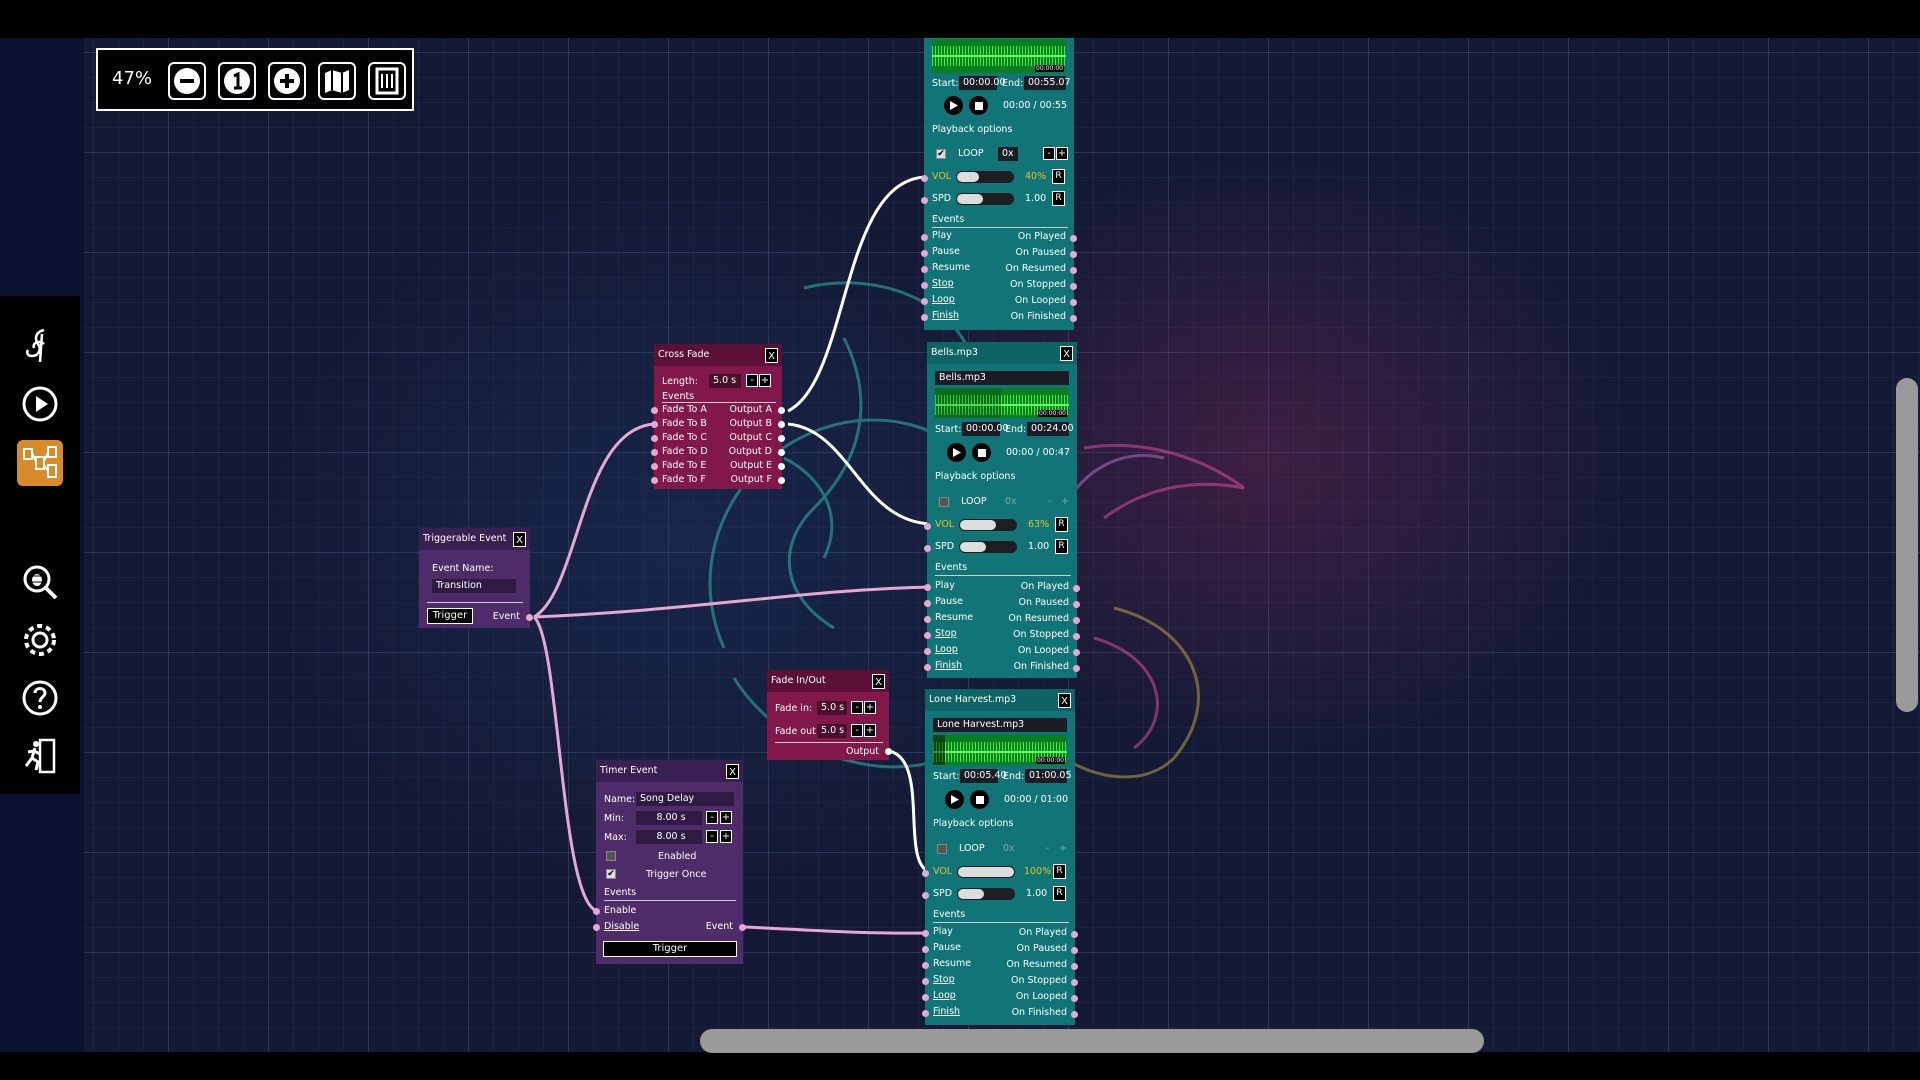 This screenshot has width=1920, height=1080. What do you see at coordinates (857, 730) in the screenshot?
I see `fade-out-minus-button: -` at bounding box center [857, 730].